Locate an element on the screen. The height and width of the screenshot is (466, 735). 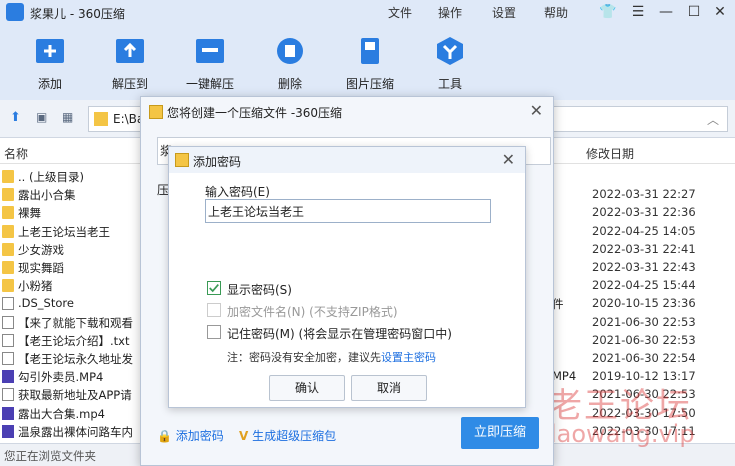
confirm-button: 确认 is located at coordinates (307, 388).